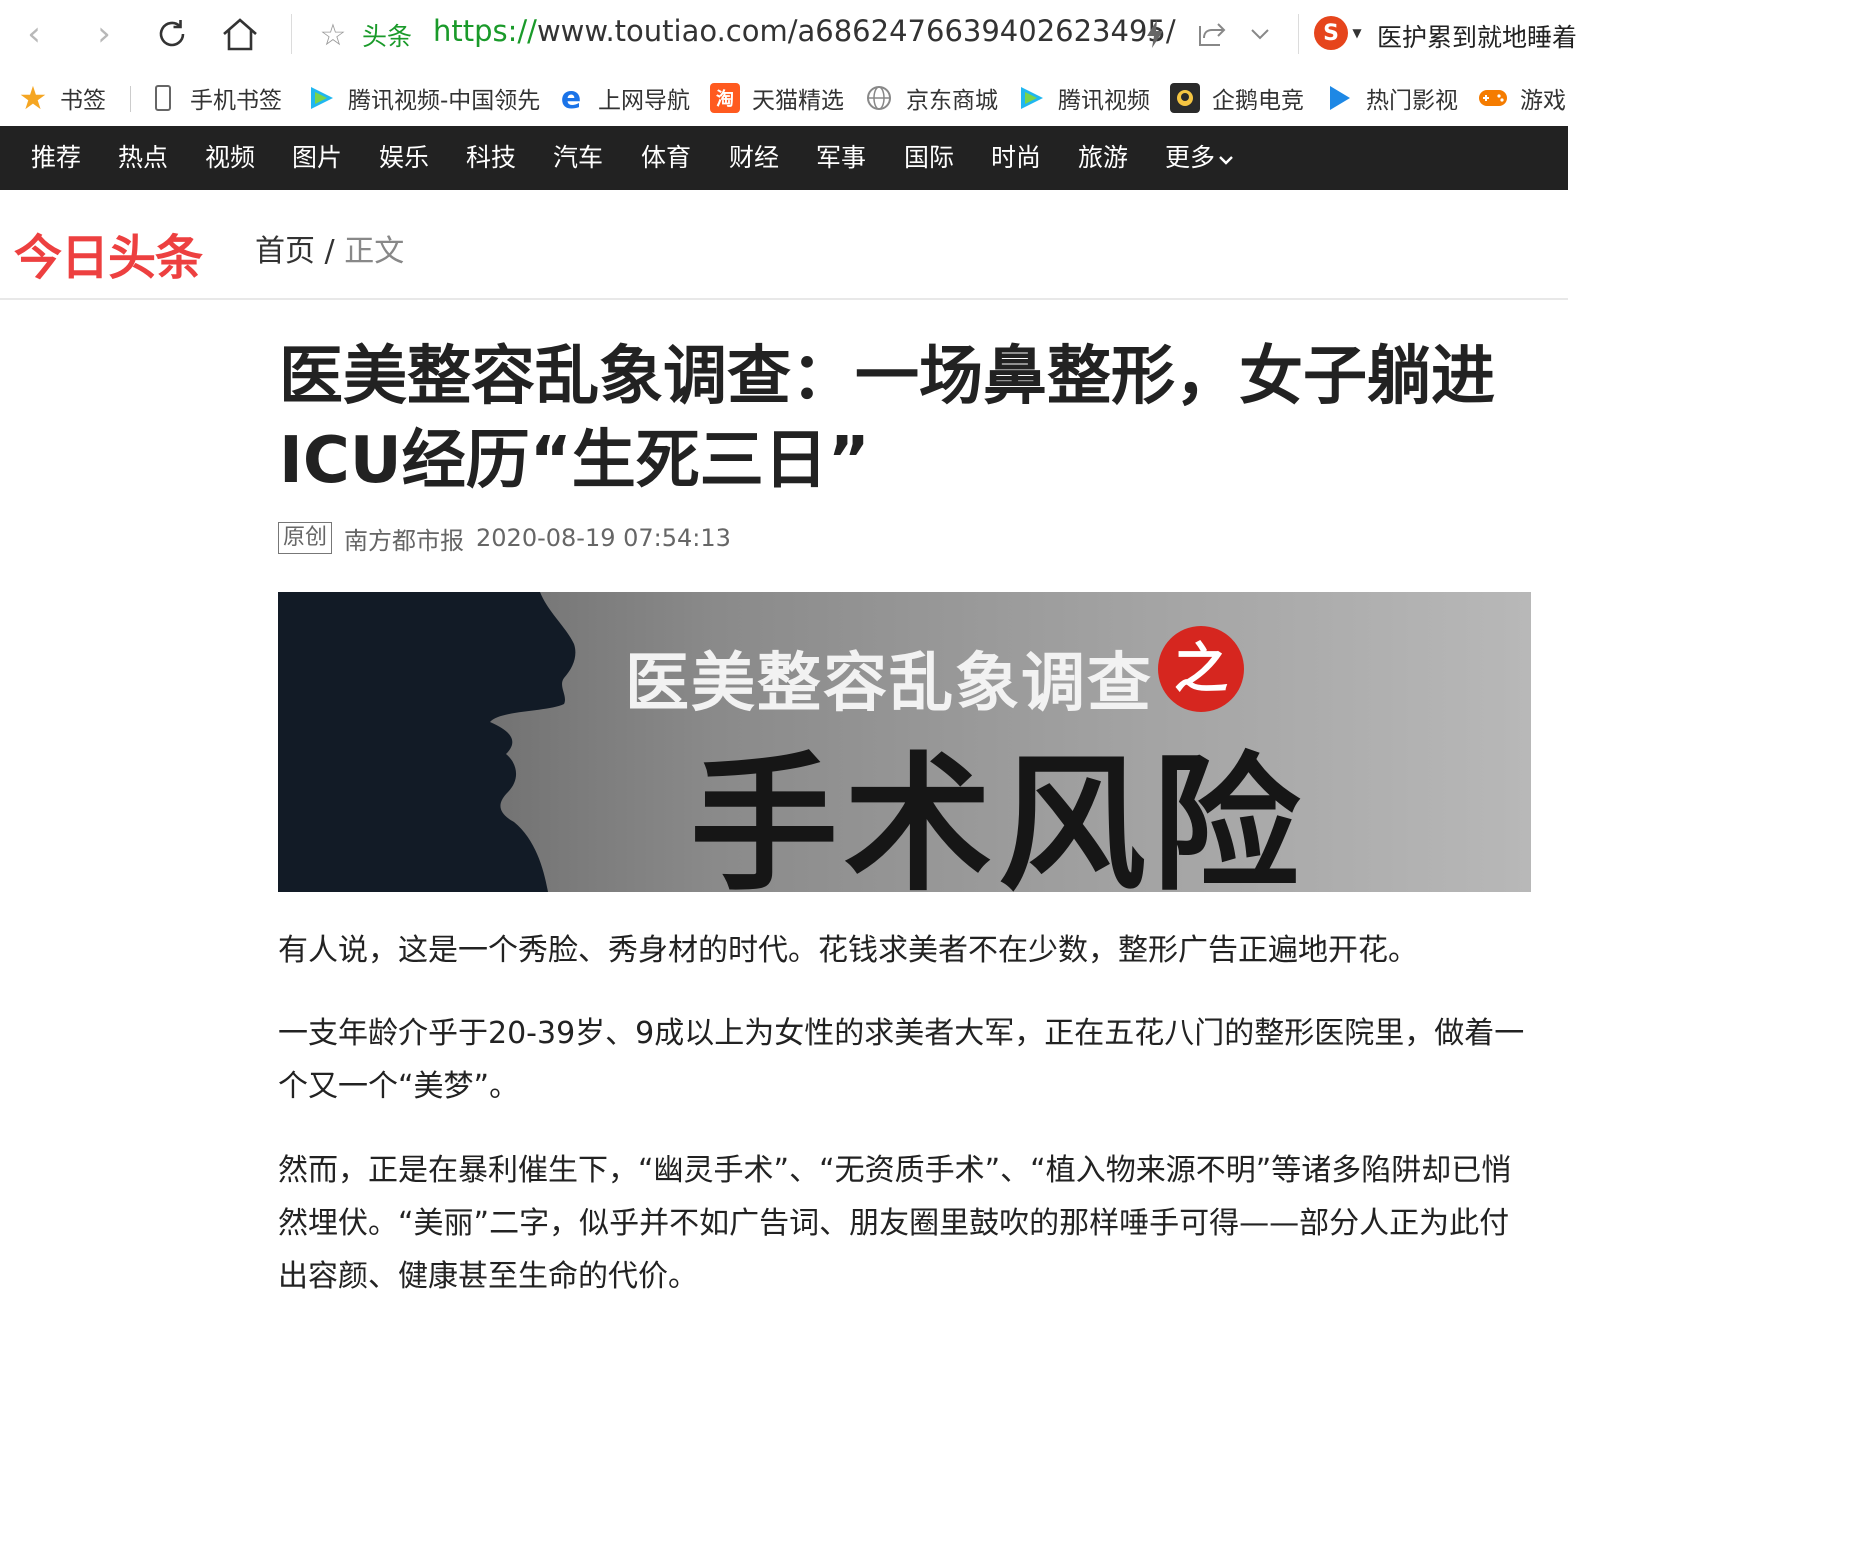  I want to click on star-icon: ★, so click(33, 98).